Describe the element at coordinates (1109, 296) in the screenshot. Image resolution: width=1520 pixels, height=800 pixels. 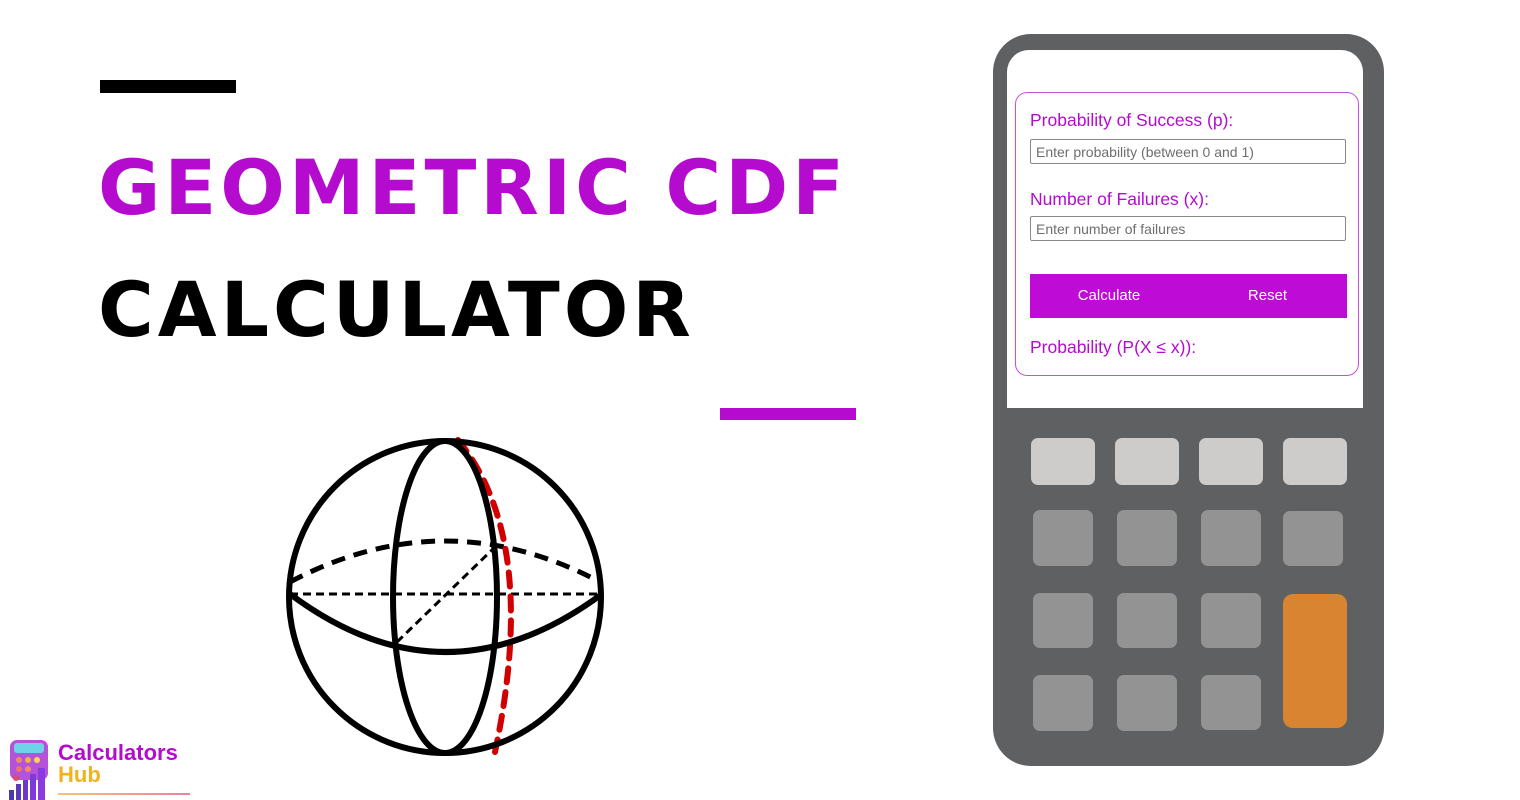
I see `calculate-button: Calculate` at that location.